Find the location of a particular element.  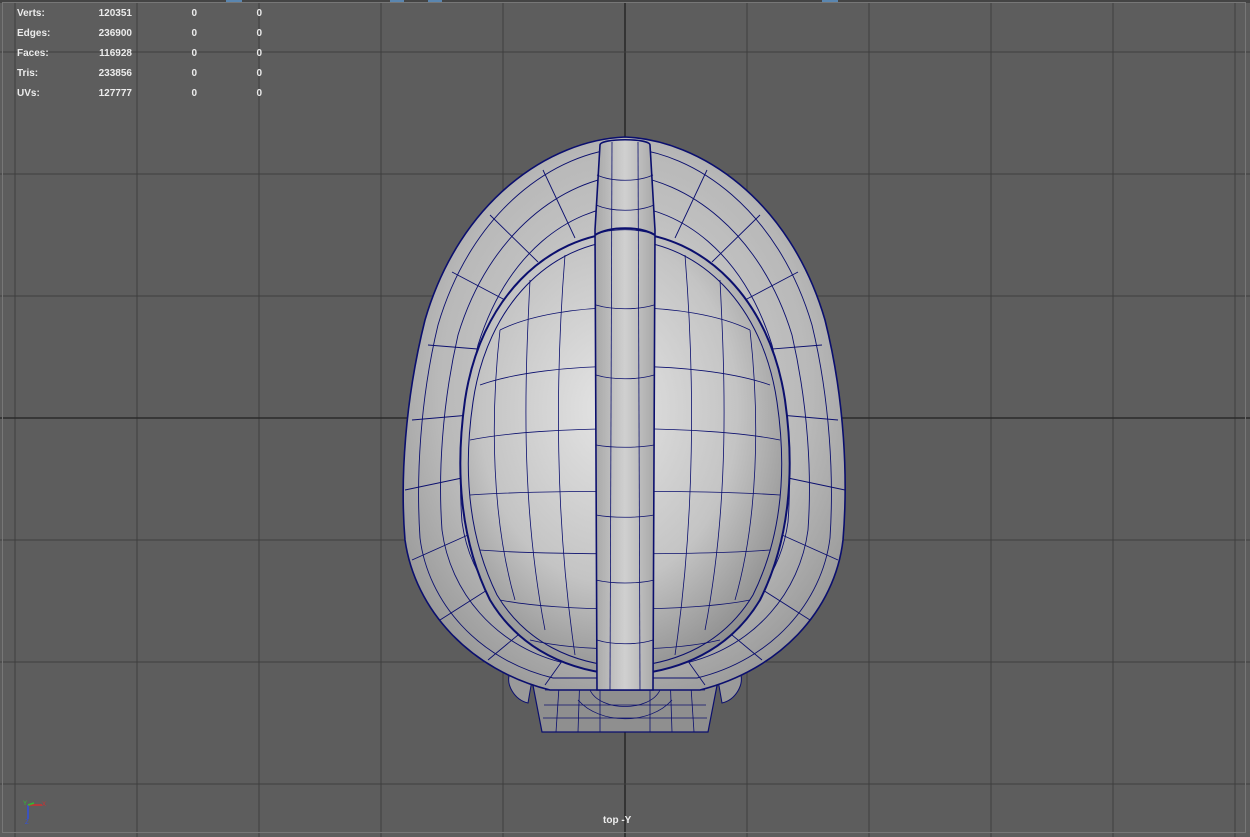

hud-row-label: Verts: is located at coordinates (31, 13).